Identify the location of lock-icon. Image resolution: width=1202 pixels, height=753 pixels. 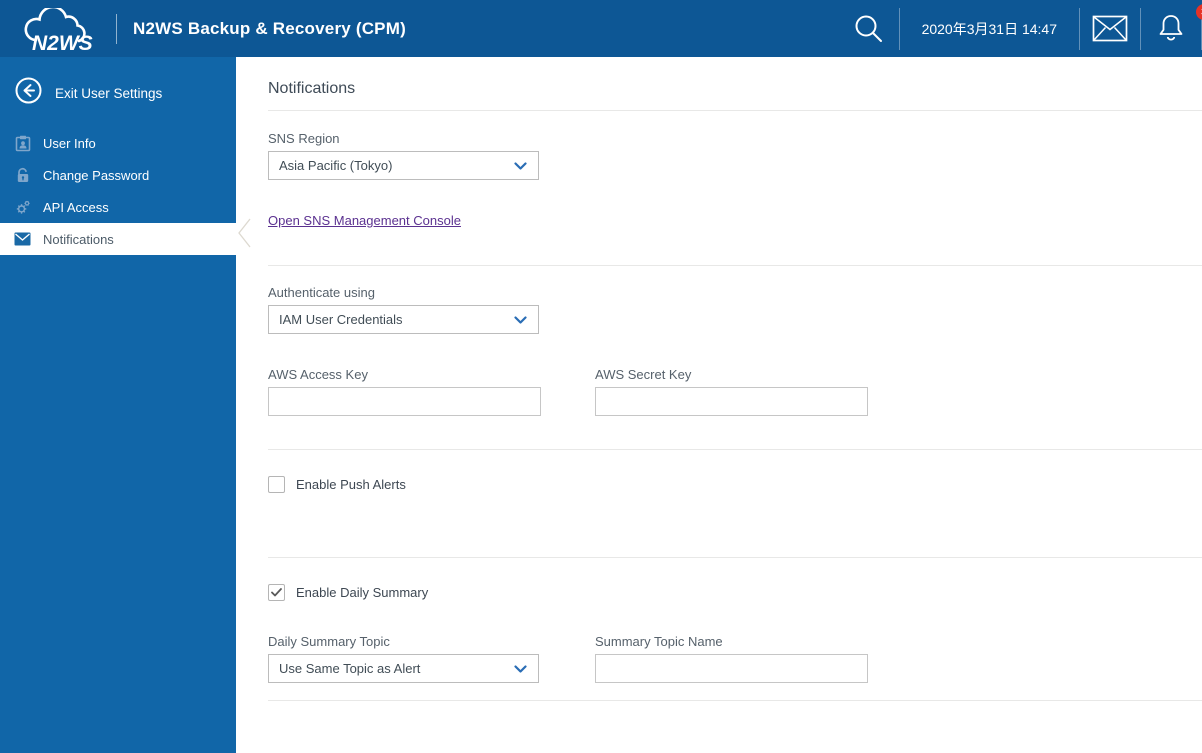
(22, 175).